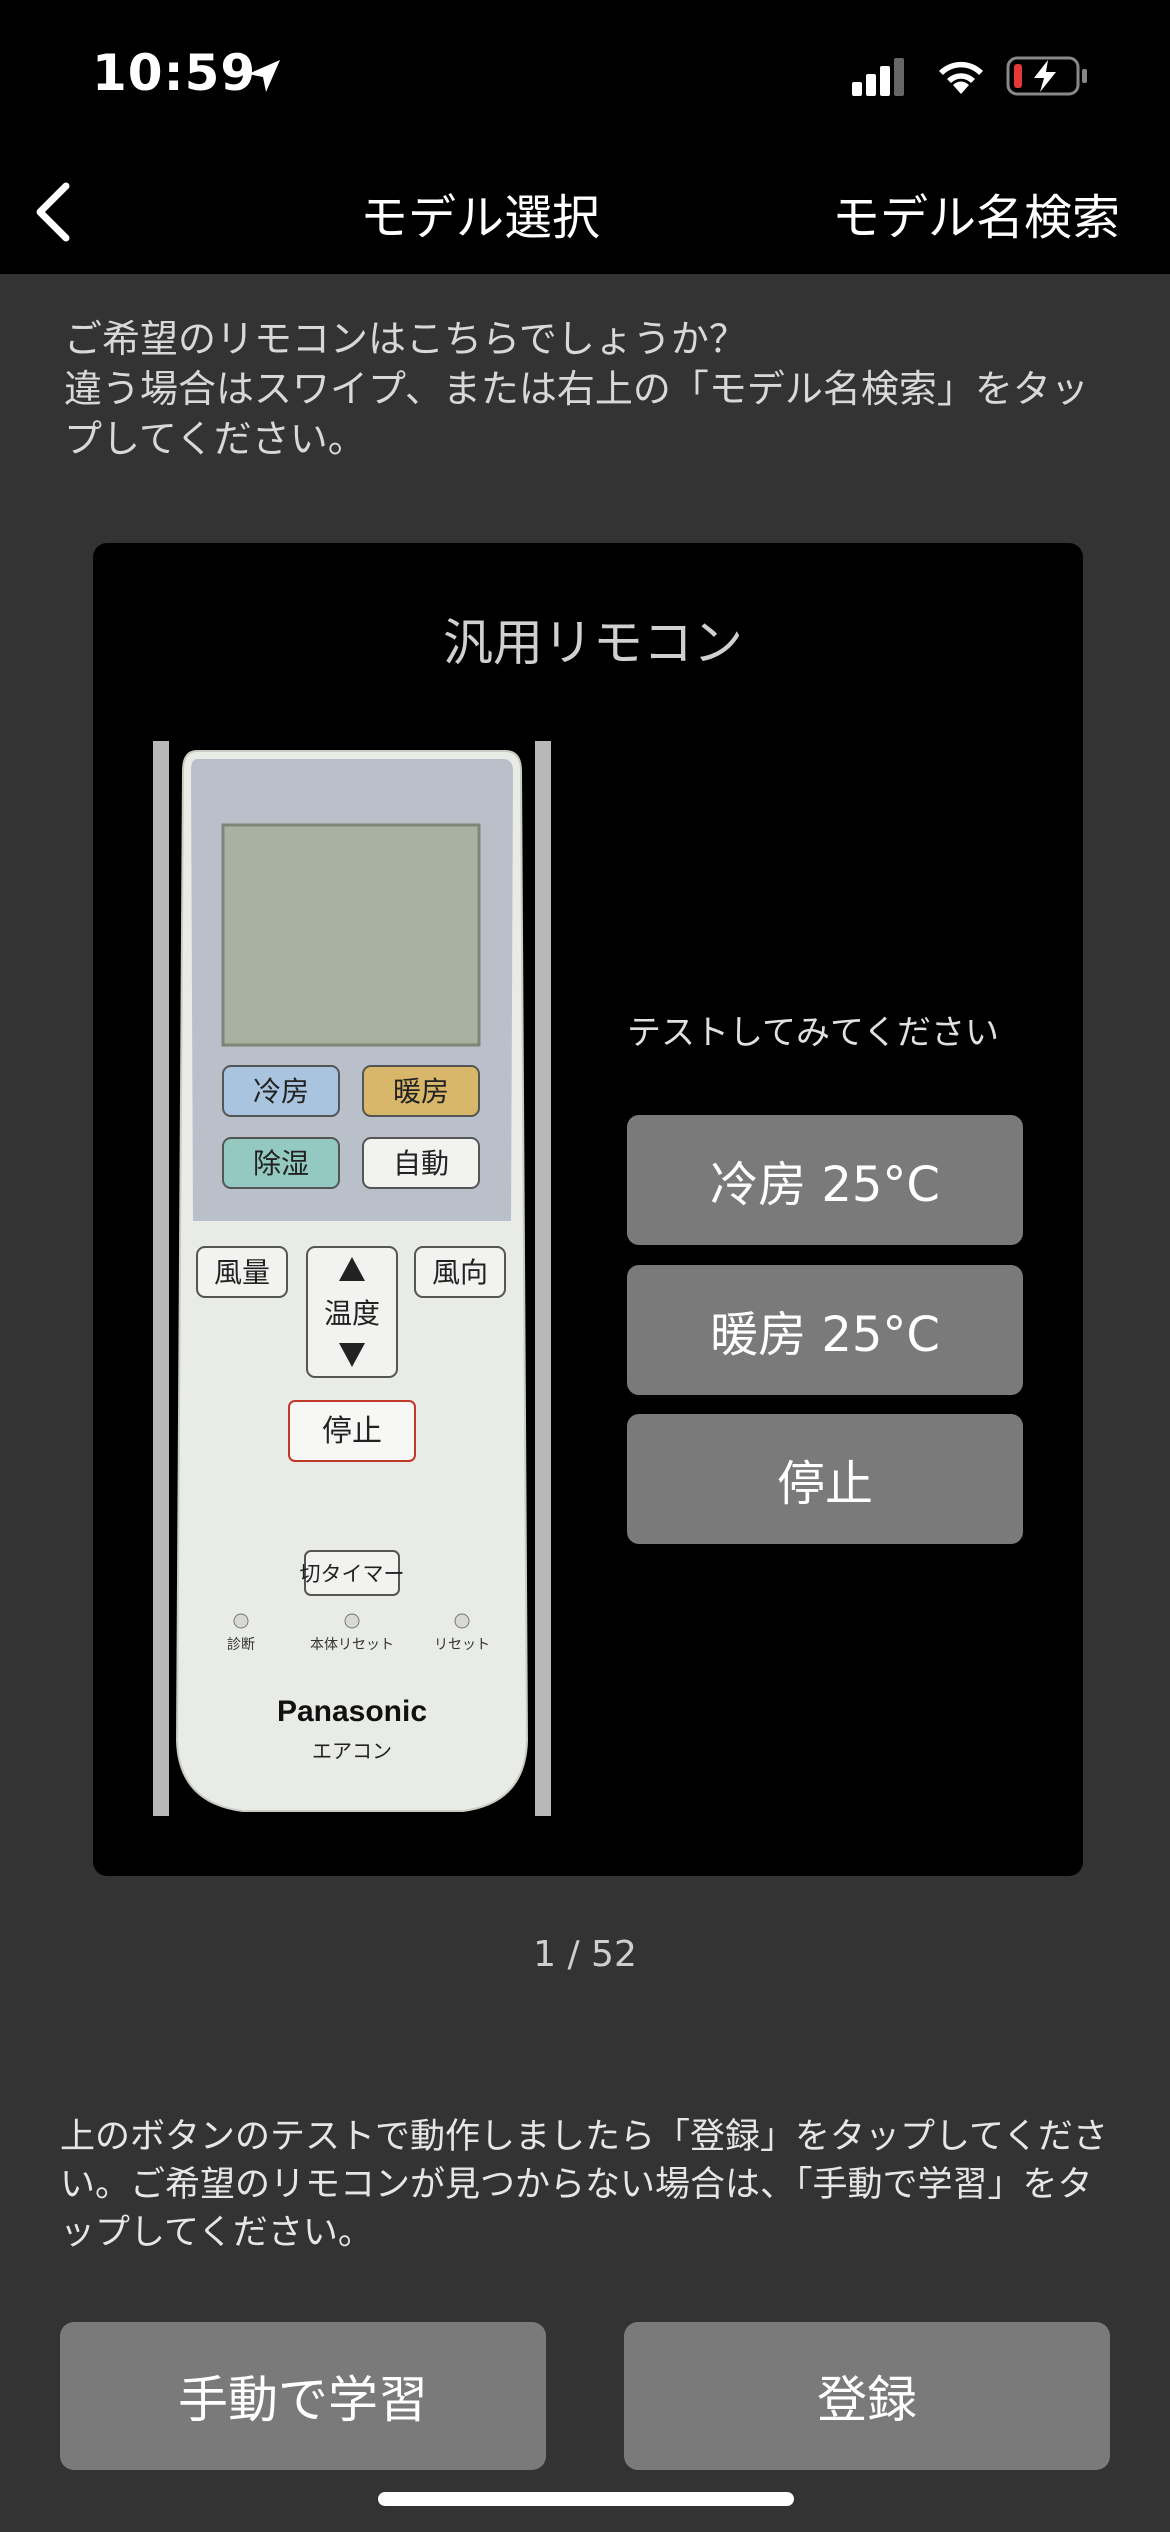  What do you see at coordinates (174, 73) in the screenshot?
I see `status-time: 10:59` at bounding box center [174, 73].